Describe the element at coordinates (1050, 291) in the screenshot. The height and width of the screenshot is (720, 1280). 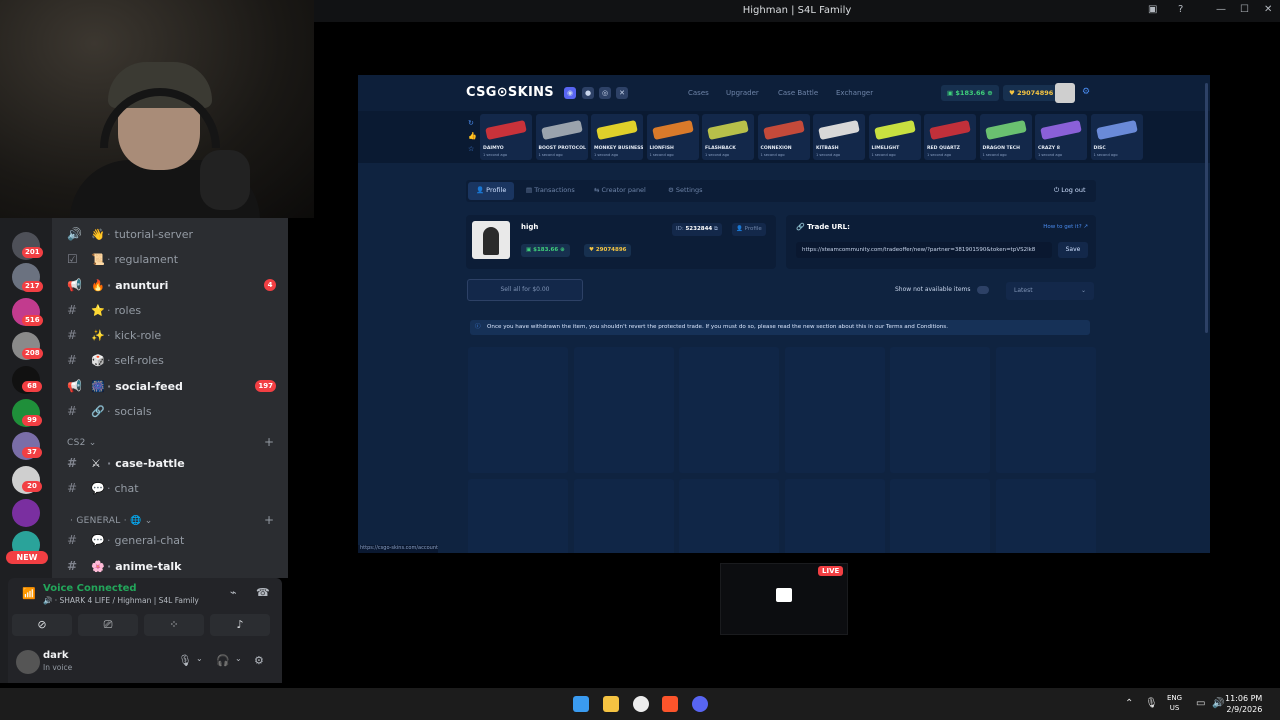
I see `sort-select: Latest ⌄` at that location.